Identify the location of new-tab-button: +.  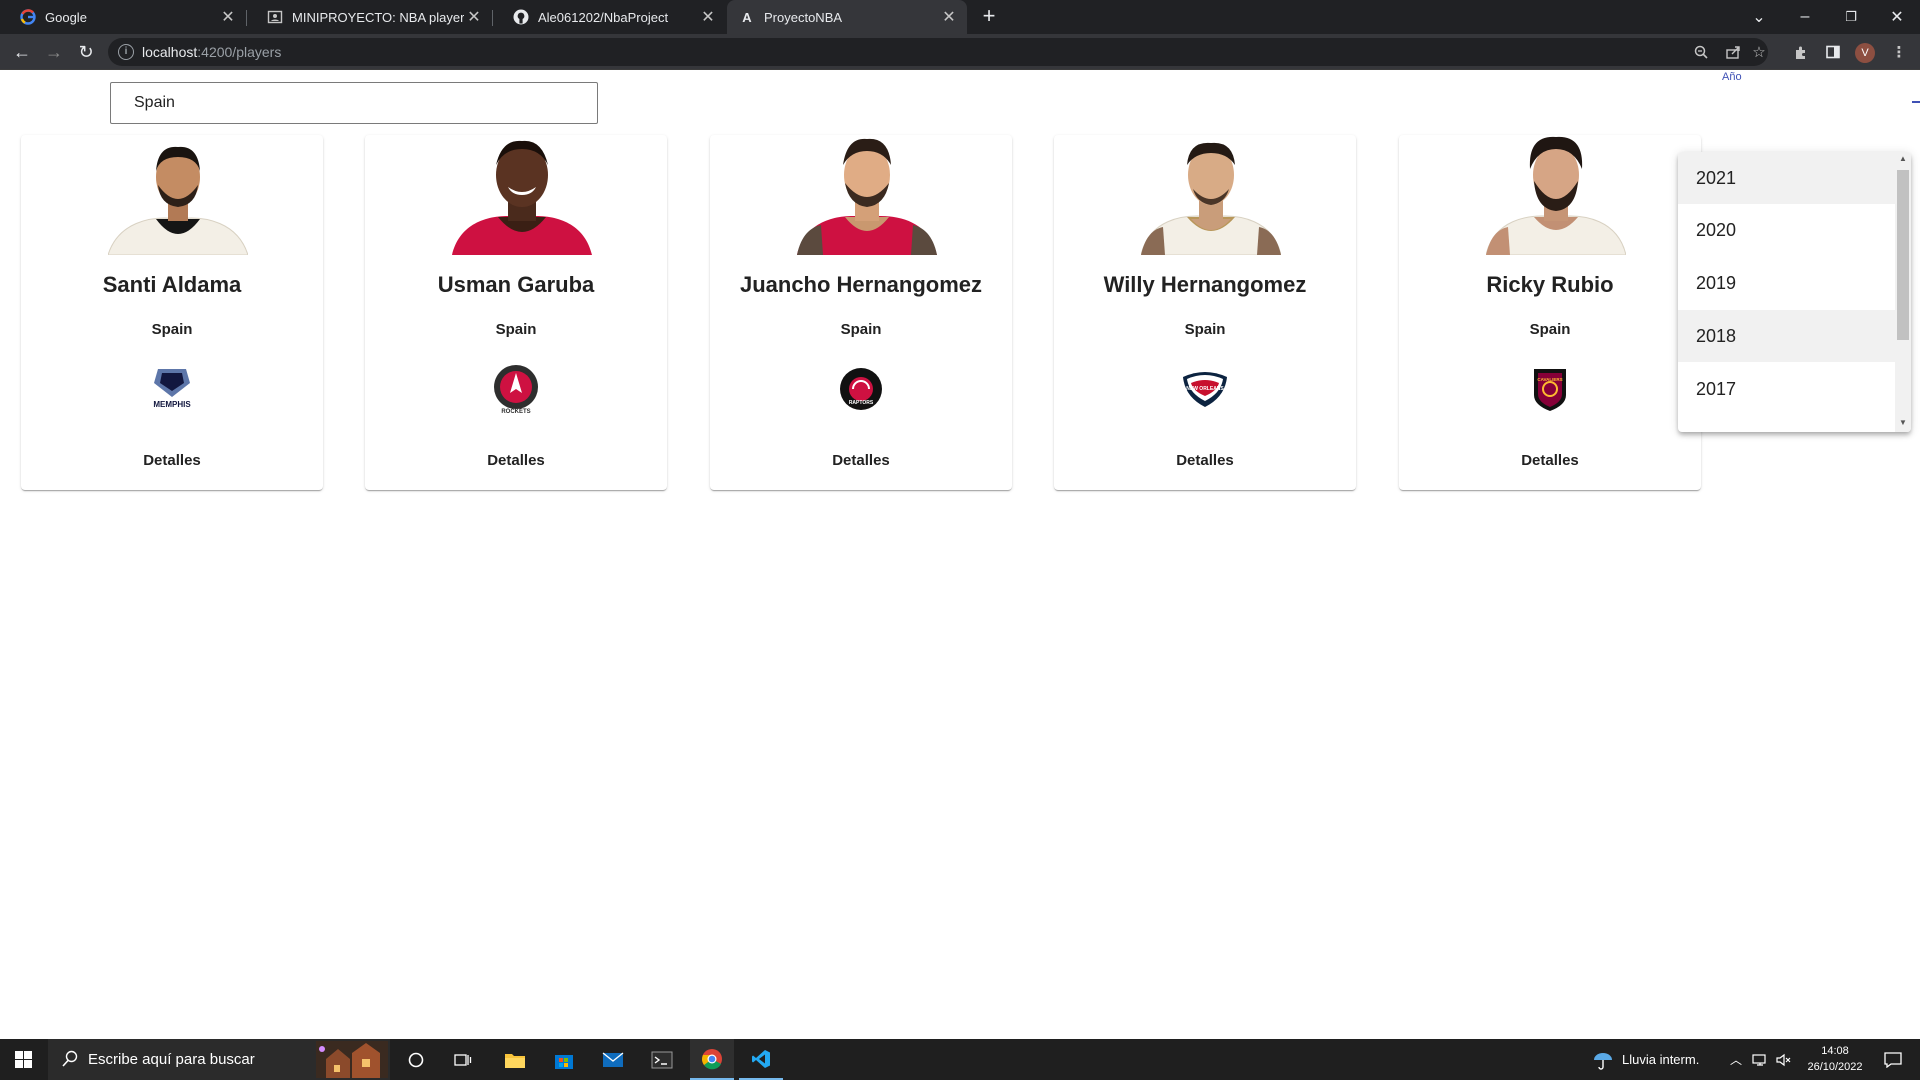
(989, 17).